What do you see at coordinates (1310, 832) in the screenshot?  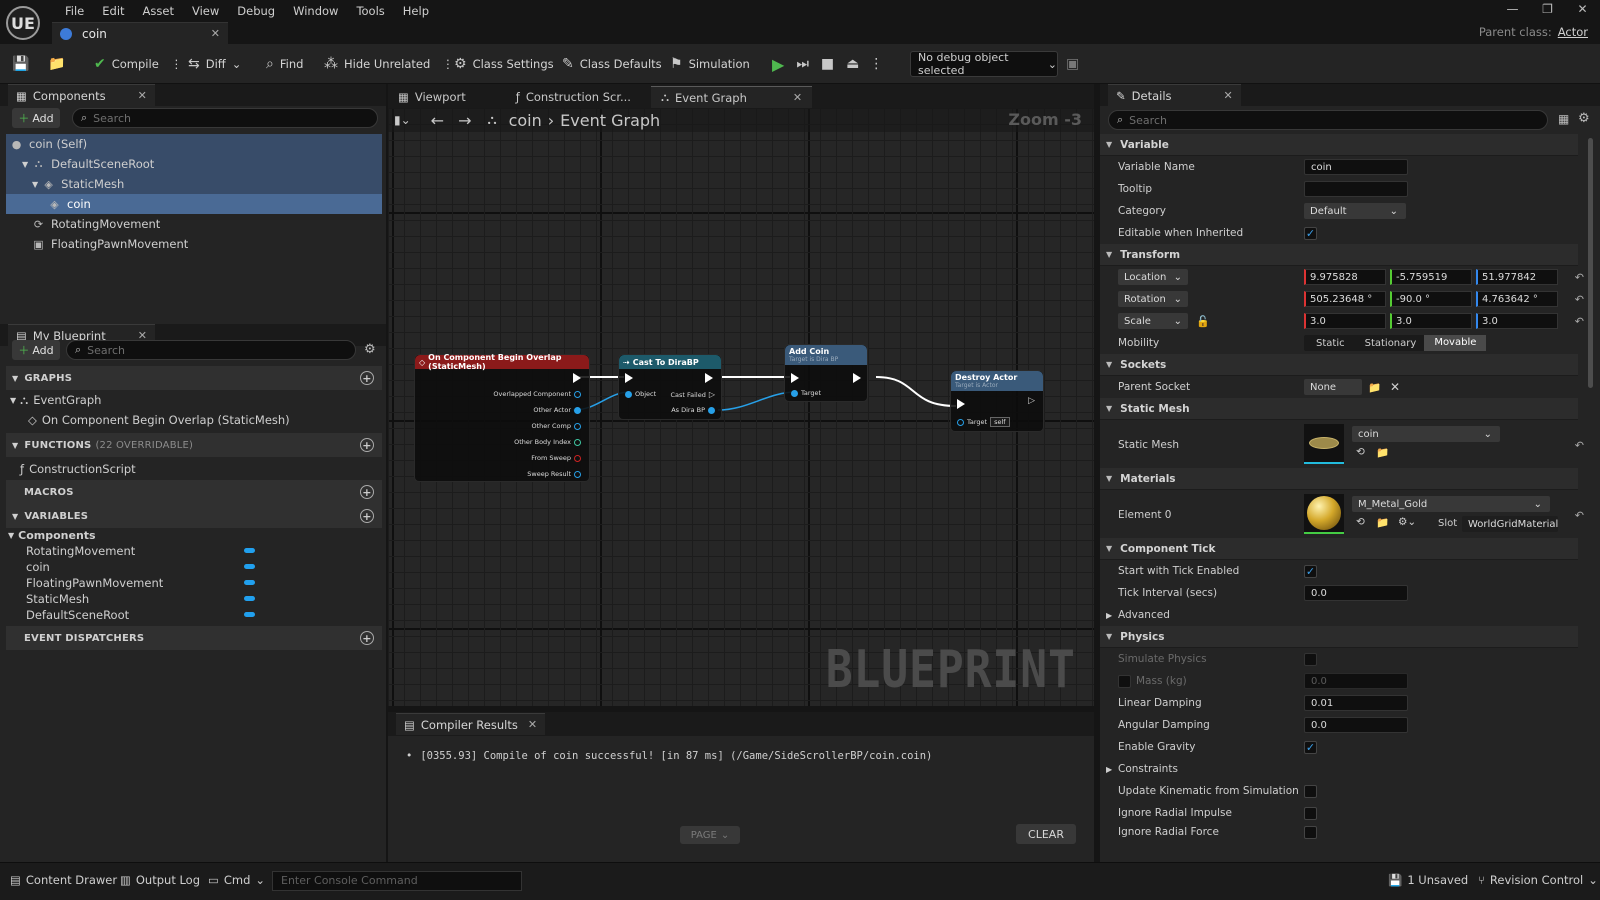 I see `ignore-radial-force-checkbox` at bounding box center [1310, 832].